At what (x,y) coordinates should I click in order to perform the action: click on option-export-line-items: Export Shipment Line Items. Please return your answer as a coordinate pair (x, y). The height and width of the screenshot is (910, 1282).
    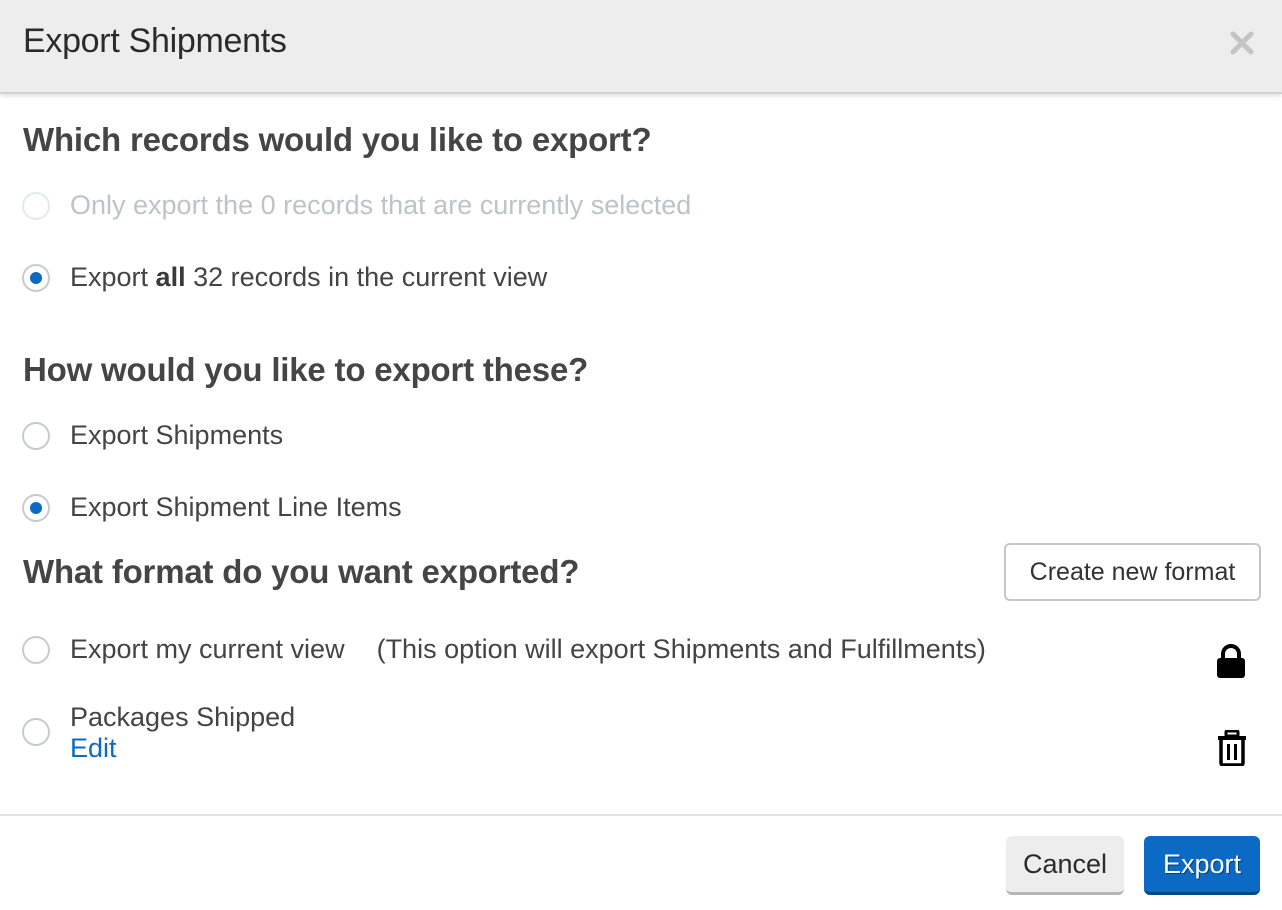
    Looking at the image, I should click on (212, 507).